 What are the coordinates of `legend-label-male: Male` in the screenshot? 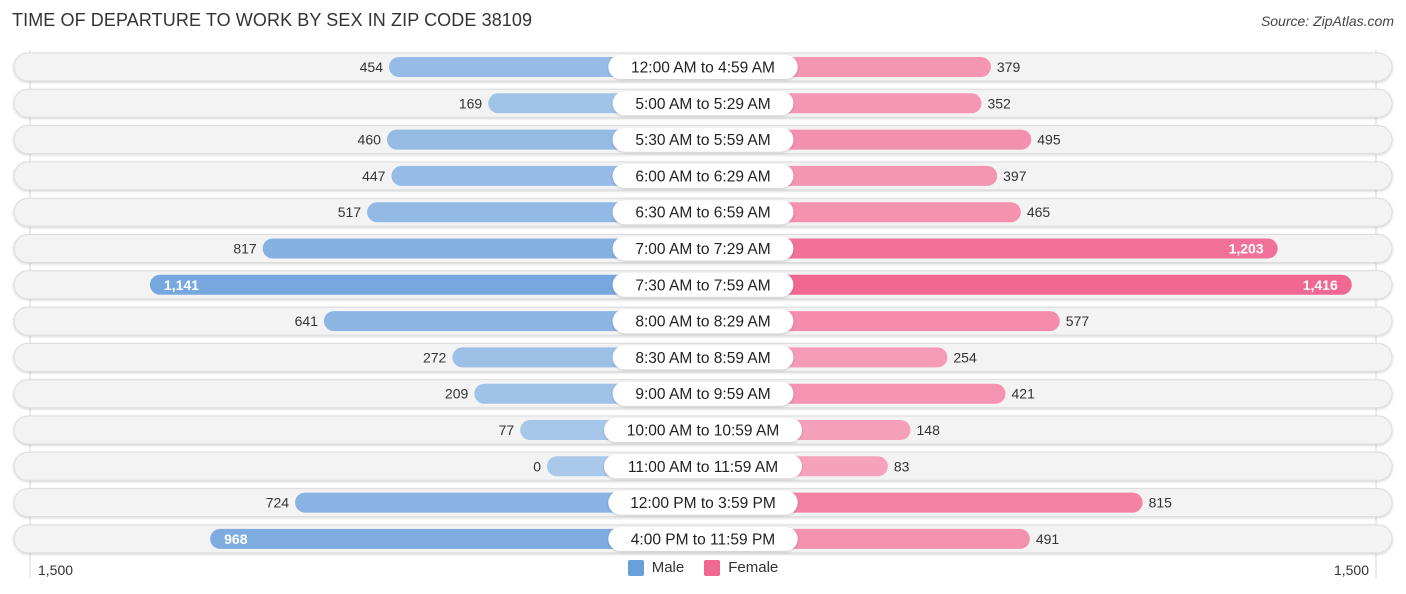 It's located at (668, 567).